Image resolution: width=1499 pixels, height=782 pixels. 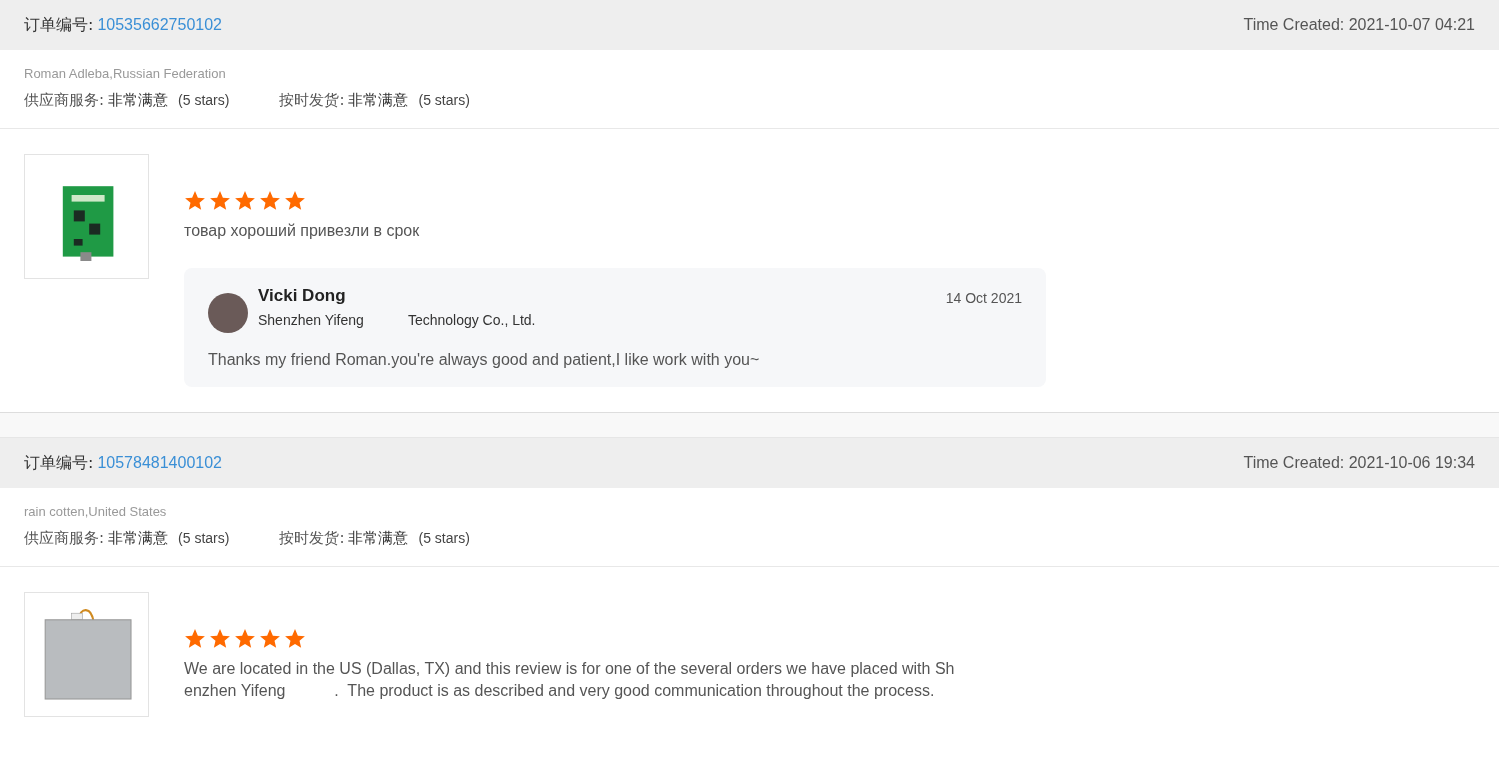 I want to click on time-created: Time Created: 2021-10-06 19:34, so click(x=1359, y=463).